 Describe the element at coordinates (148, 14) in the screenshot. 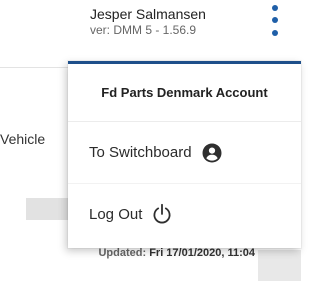

I see `user-name: Jesper Salmansen` at that location.